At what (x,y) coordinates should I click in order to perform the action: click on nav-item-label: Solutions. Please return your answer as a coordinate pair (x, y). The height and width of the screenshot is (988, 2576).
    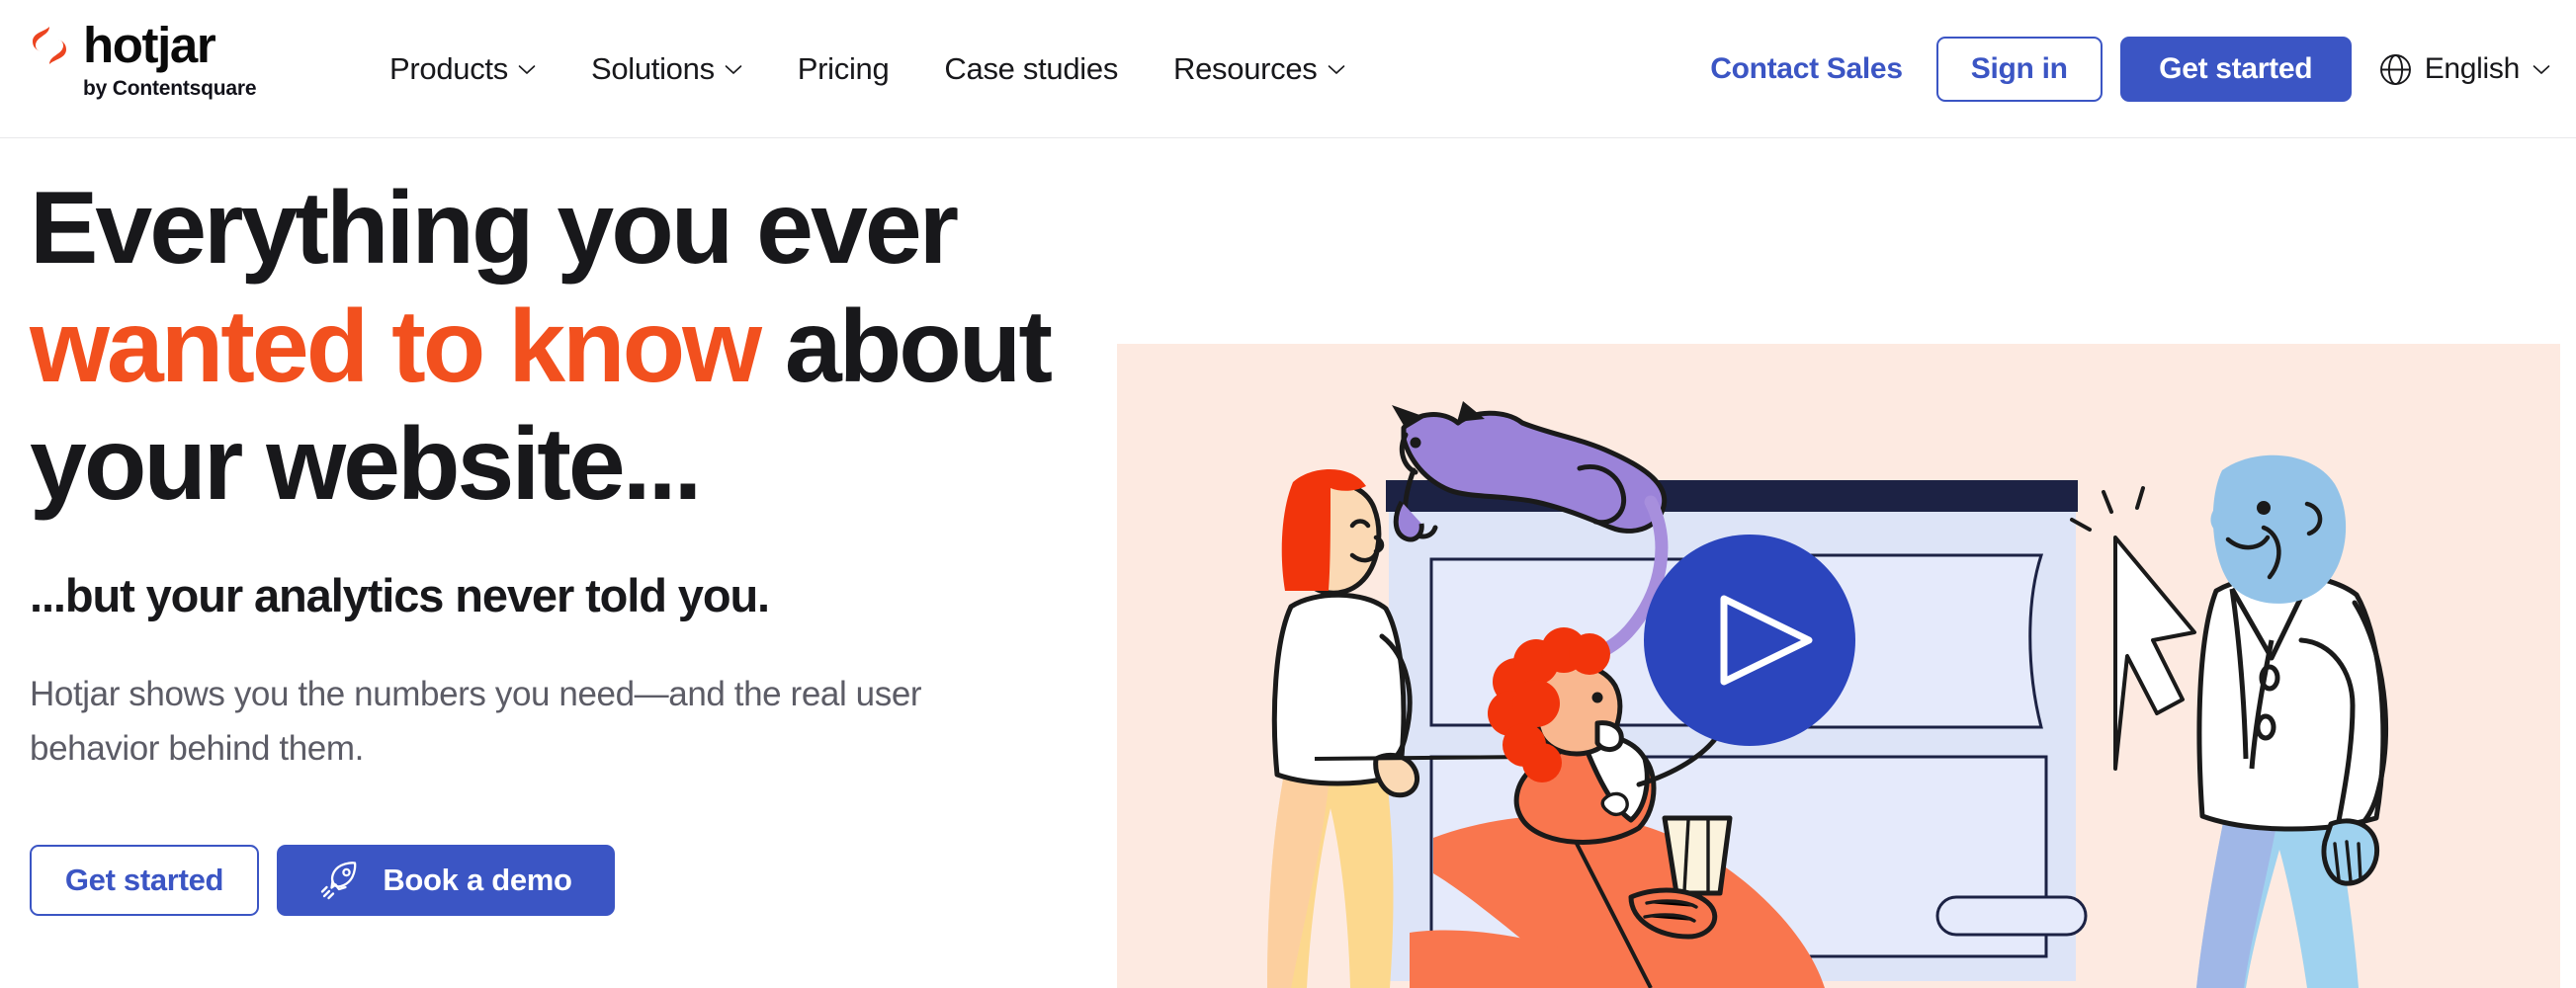
    Looking at the image, I should click on (652, 68).